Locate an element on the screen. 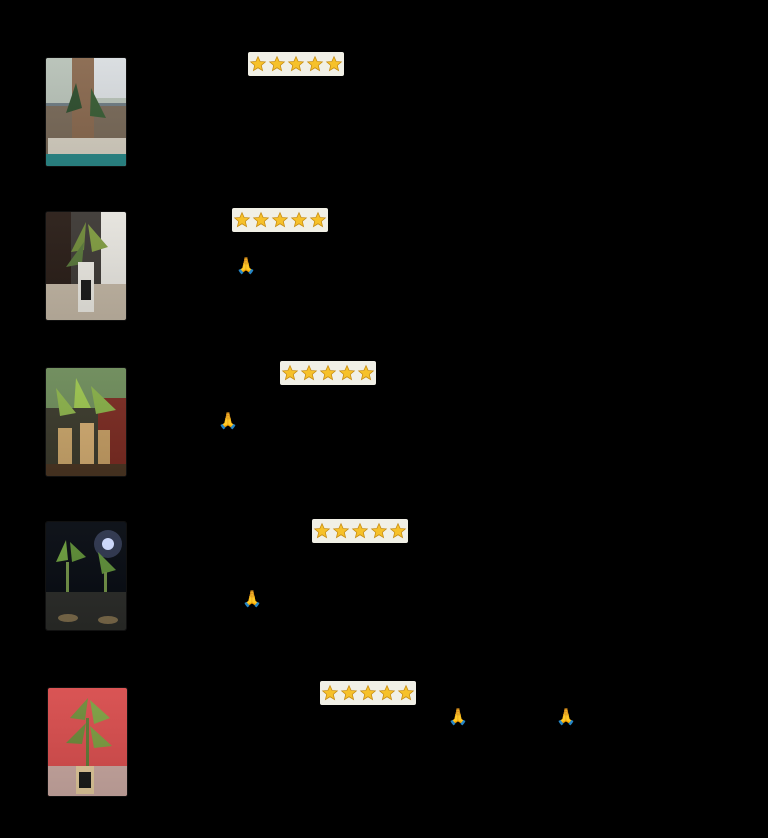  review-emoji-5b: 🙏😊 is located at coordinates (574, 716).